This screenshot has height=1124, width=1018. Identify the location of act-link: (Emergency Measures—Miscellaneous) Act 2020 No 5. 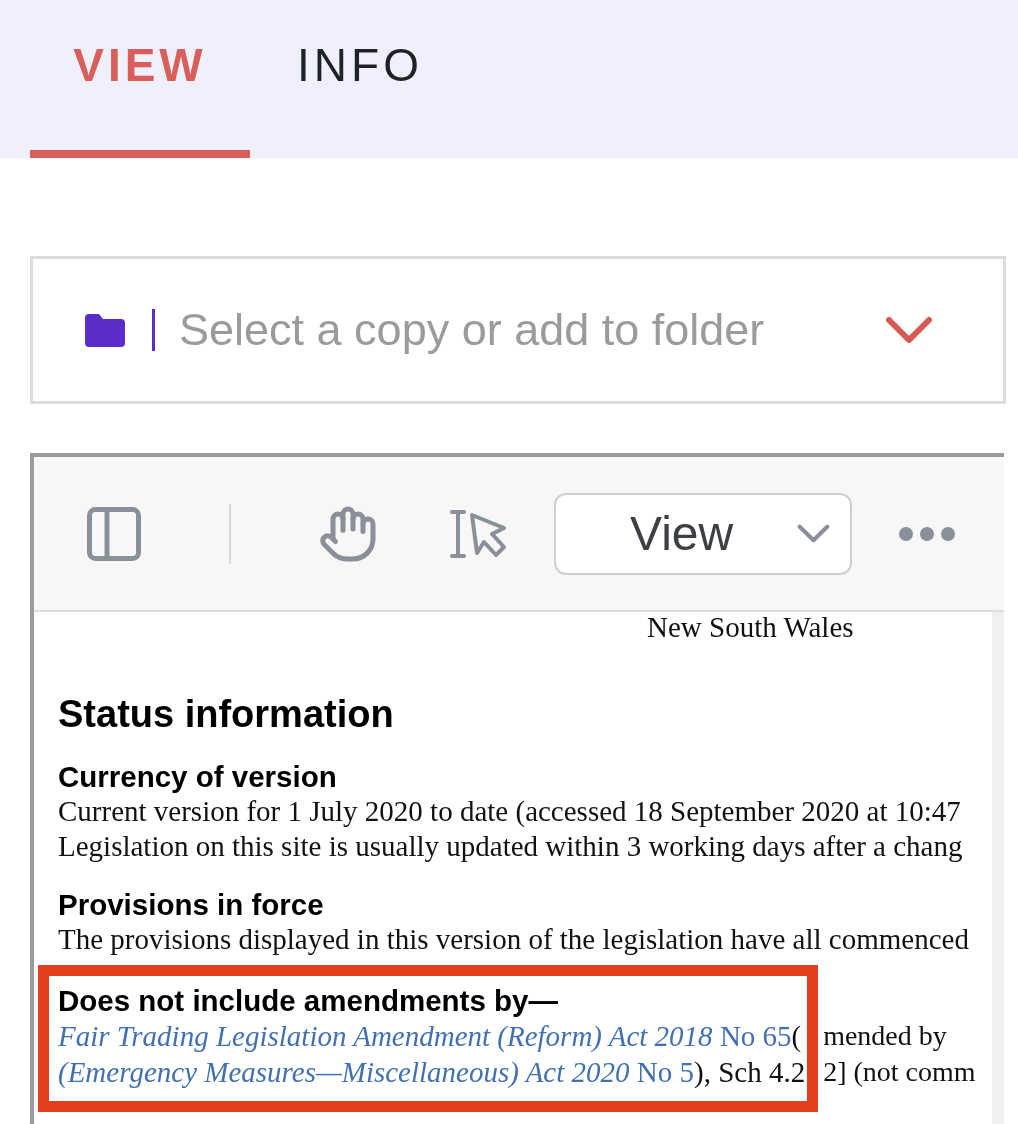
(376, 1072).